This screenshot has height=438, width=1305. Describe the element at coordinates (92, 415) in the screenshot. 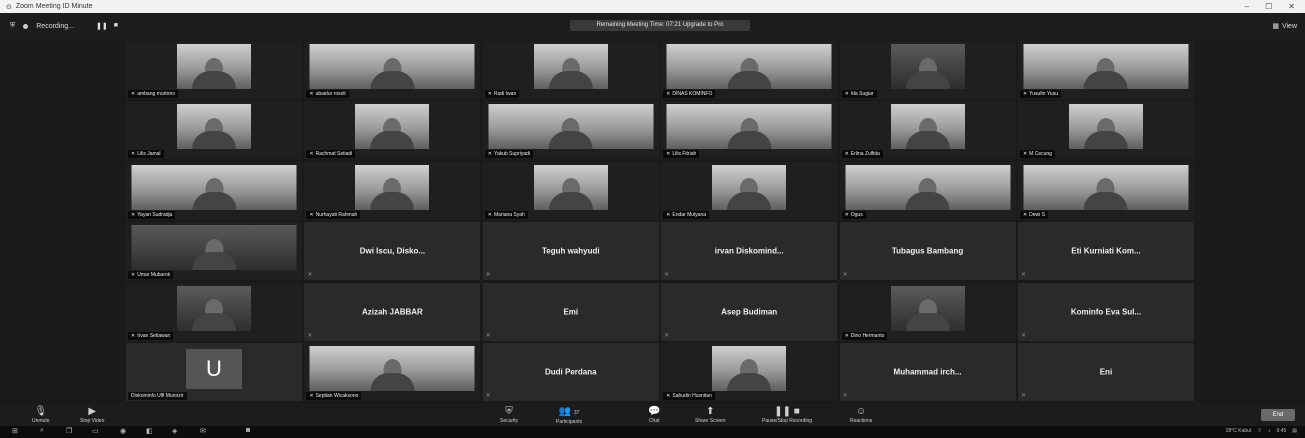

I see `stop-video-button: ▶ Stop Video` at that location.